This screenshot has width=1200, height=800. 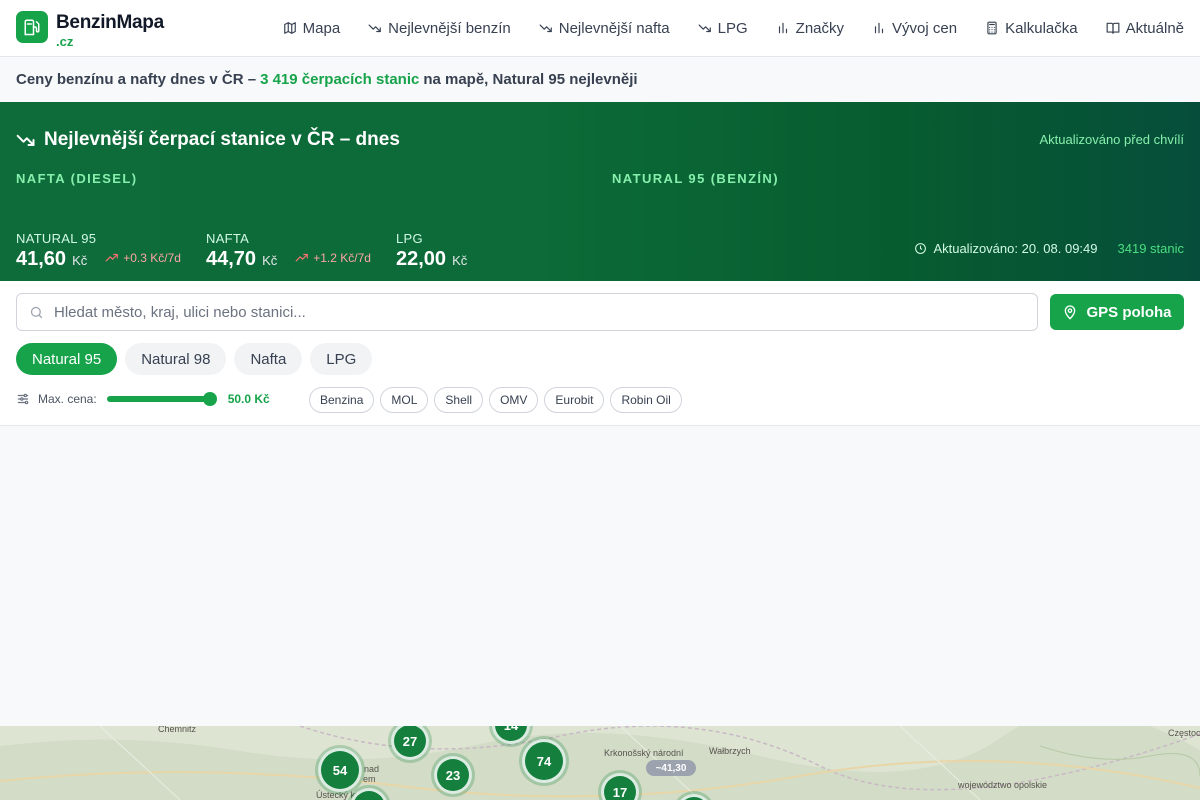 What do you see at coordinates (341, 359) in the screenshot?
I see `fuel-tab-lpg: LPG` at bounding box center [341, 359].